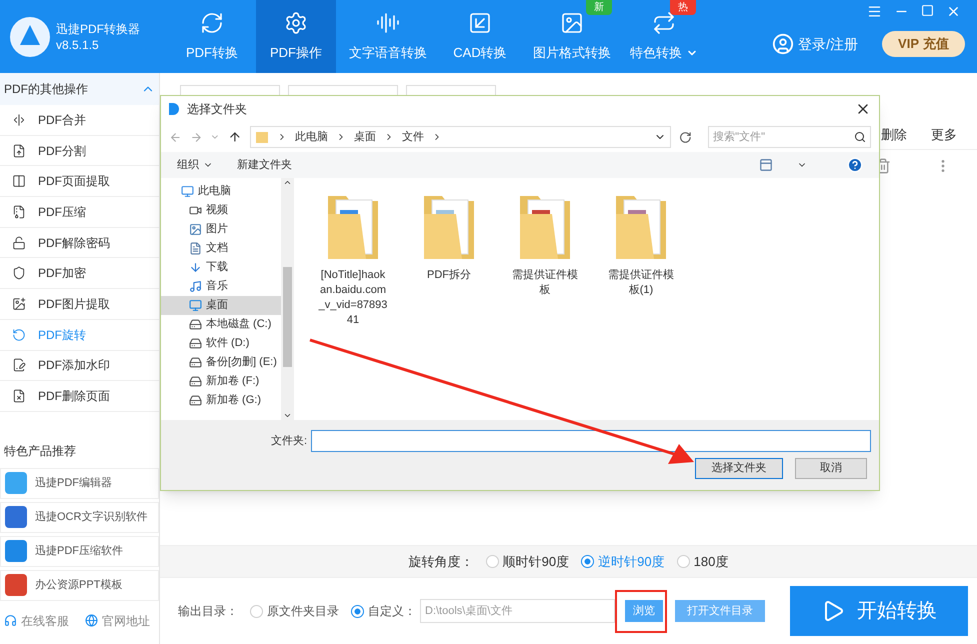 This screenshot has width=977, height=644. Describe the element at coordinates (449, 236) in the screenshot. I see `folder-item: PDF拆分` at that location.